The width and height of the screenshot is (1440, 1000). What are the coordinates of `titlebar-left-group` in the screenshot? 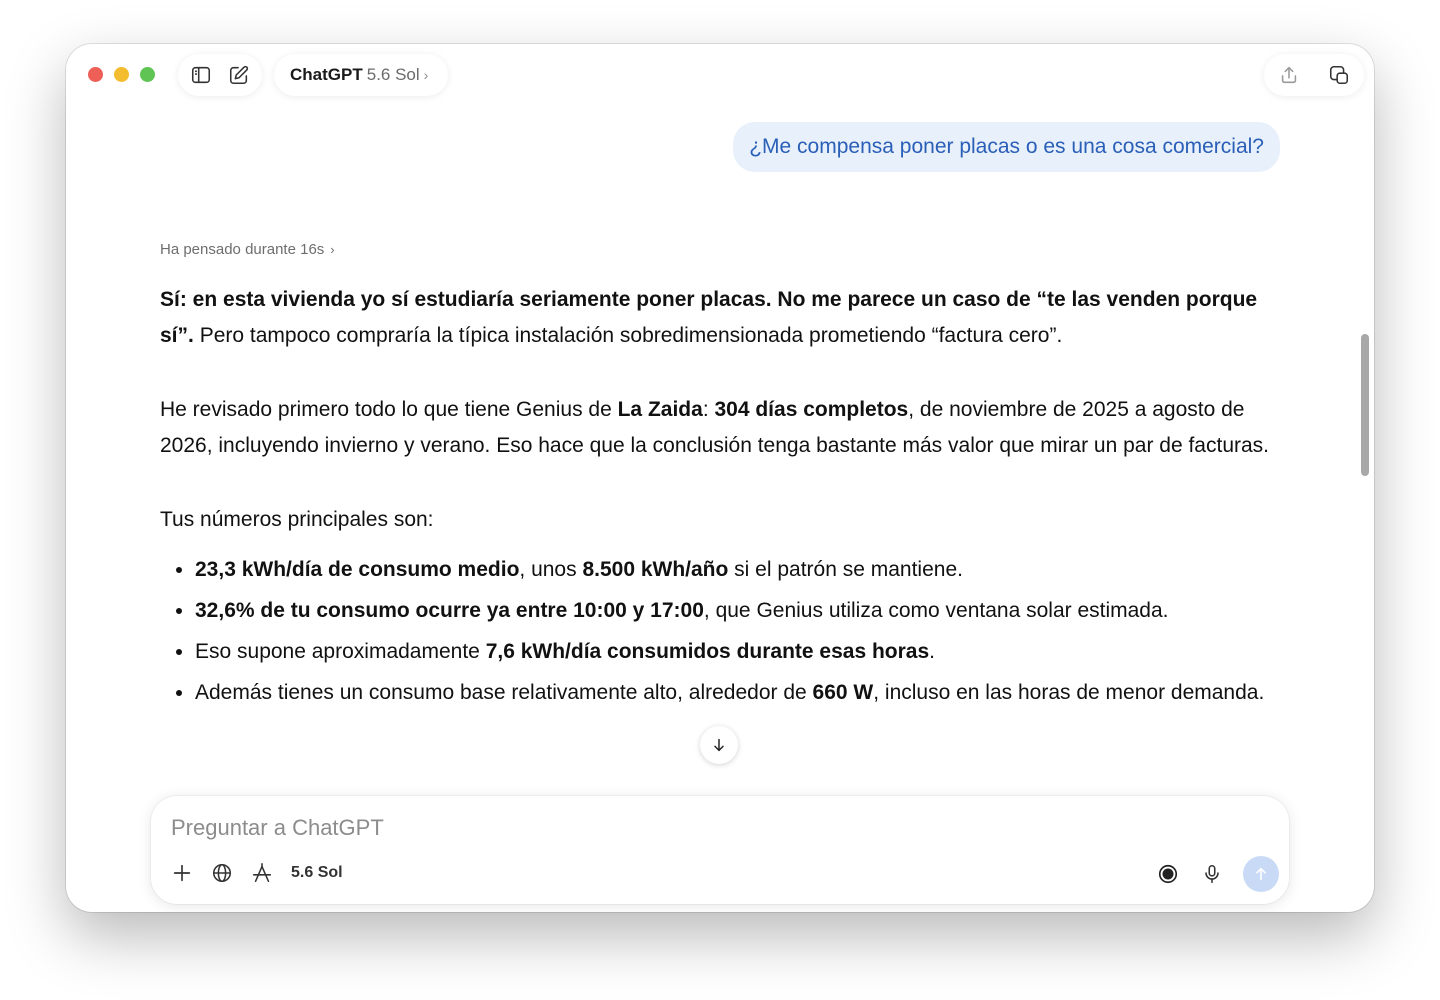 It's located at (220, 75).